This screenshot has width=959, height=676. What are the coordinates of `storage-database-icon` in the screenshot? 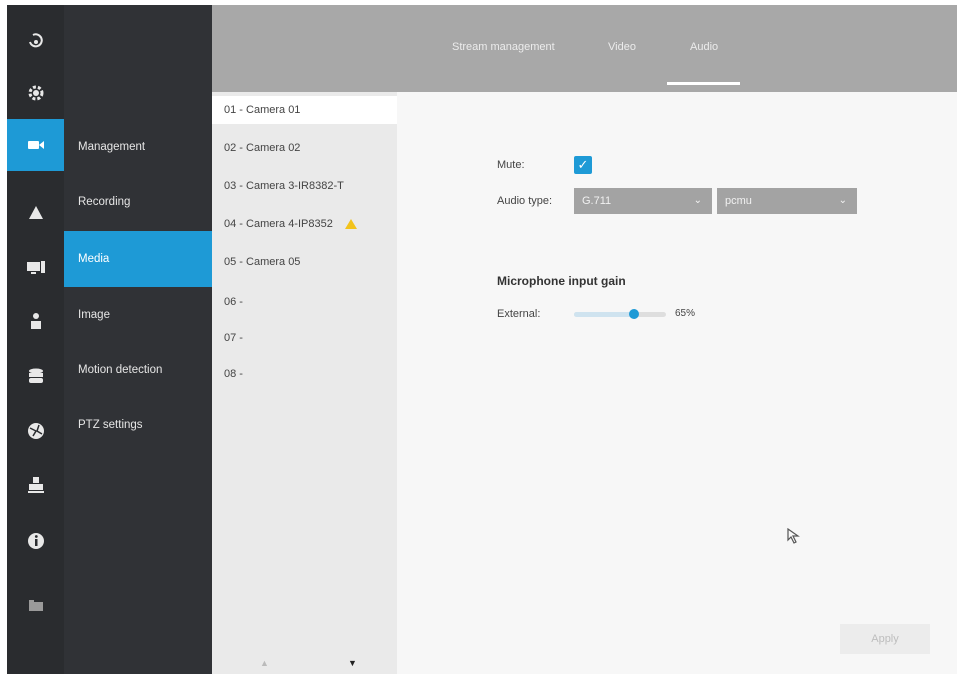 It's located at (35, 377).